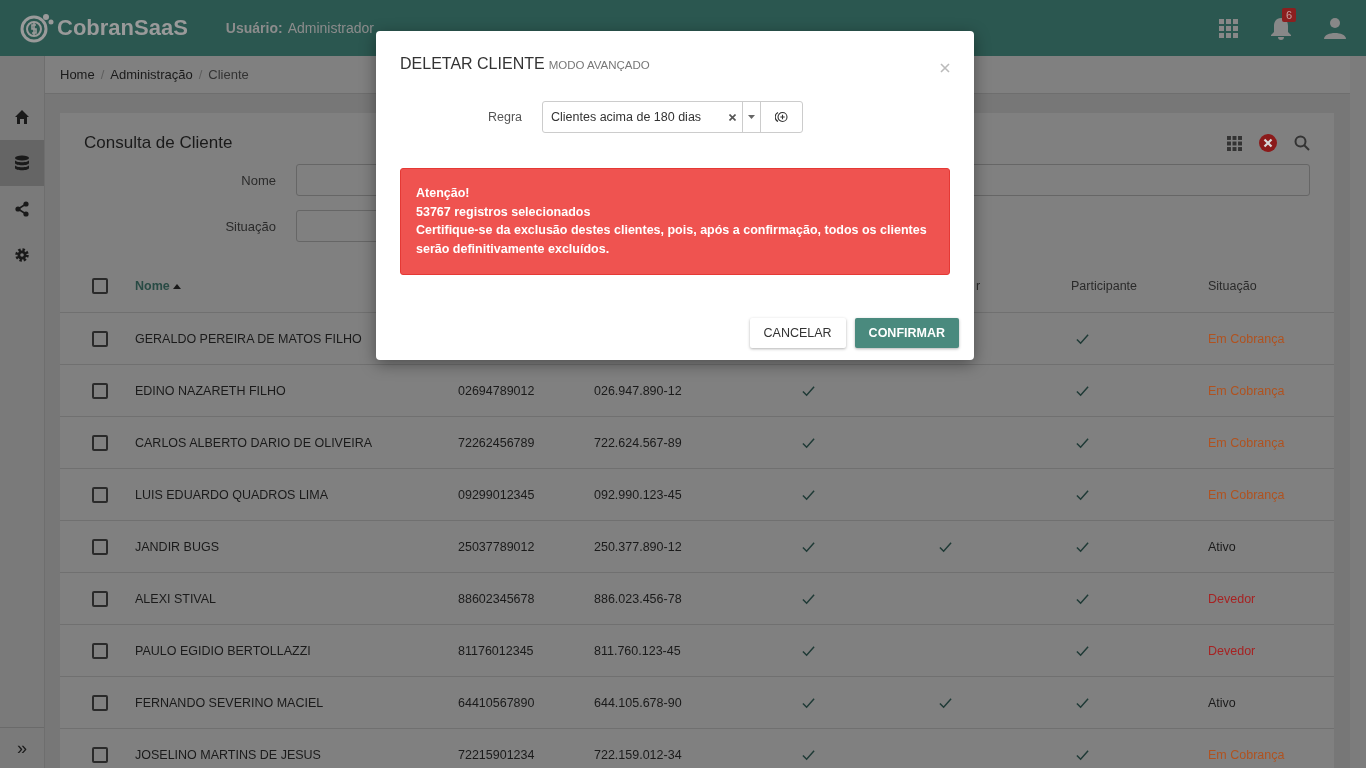 Image resolution: width=1366 pixels, height=768 pixels. What do you see at coordinates (158, 286) in the screenshot?
I see `column-header: Nome` at bounding box center [158, 286].